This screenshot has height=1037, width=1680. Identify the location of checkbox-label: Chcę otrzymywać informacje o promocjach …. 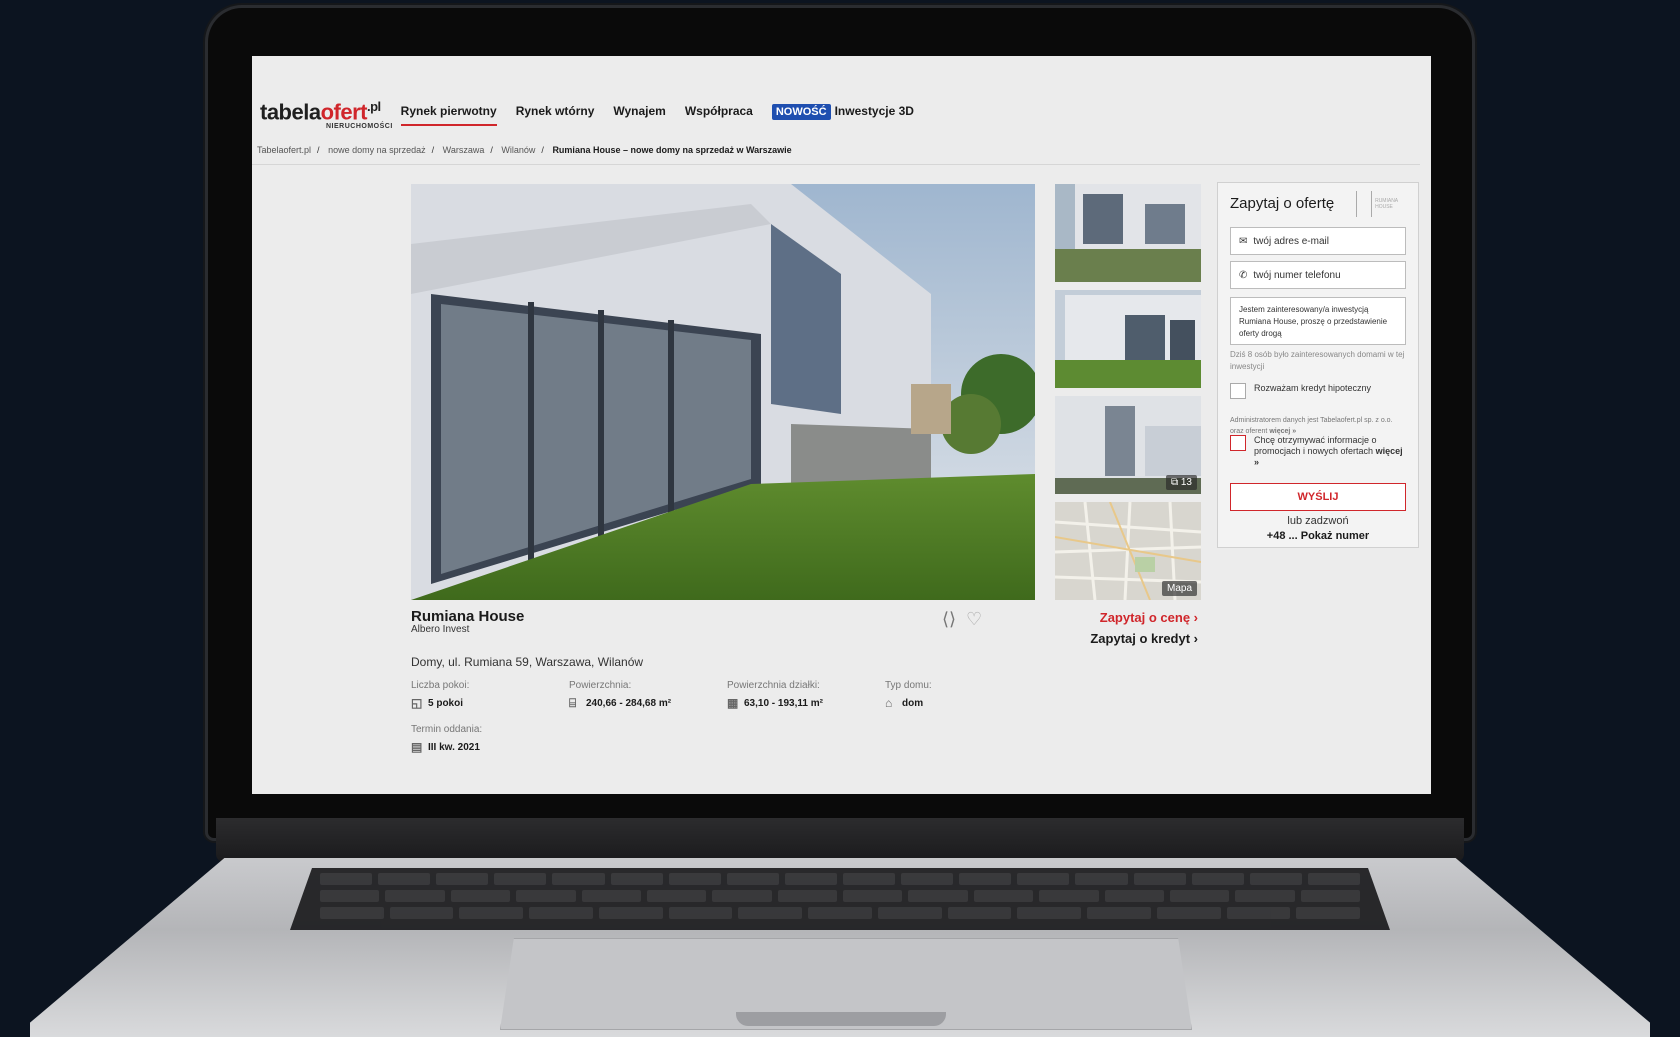
(1328, 451).